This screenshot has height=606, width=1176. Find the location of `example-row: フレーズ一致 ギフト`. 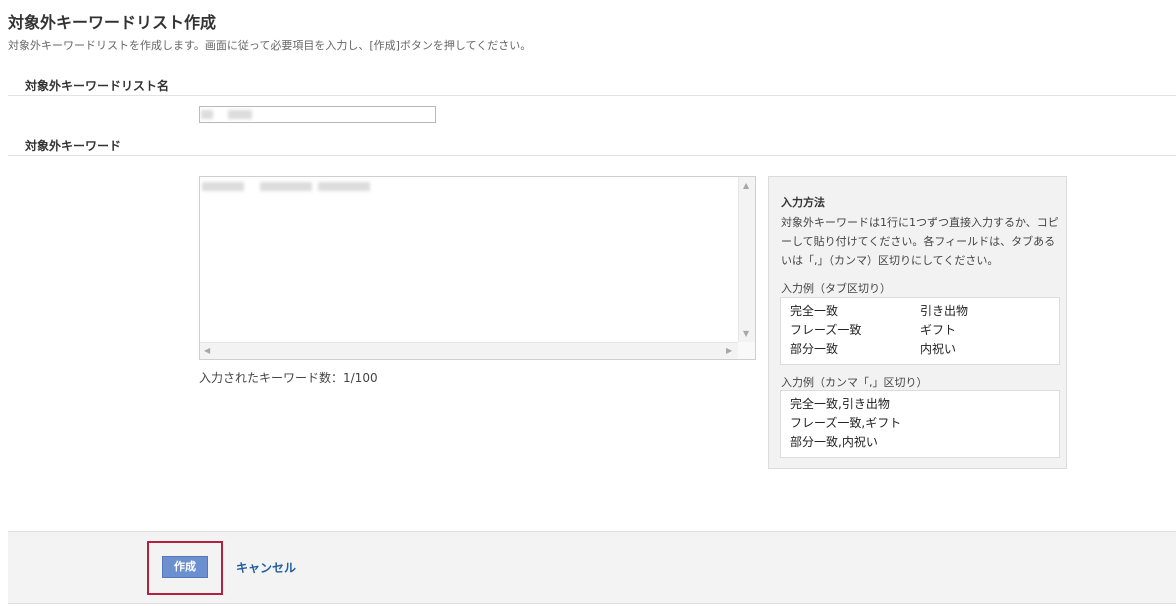

example-row: フレーズ一致 ギフト is located at coordinates (924, 330).